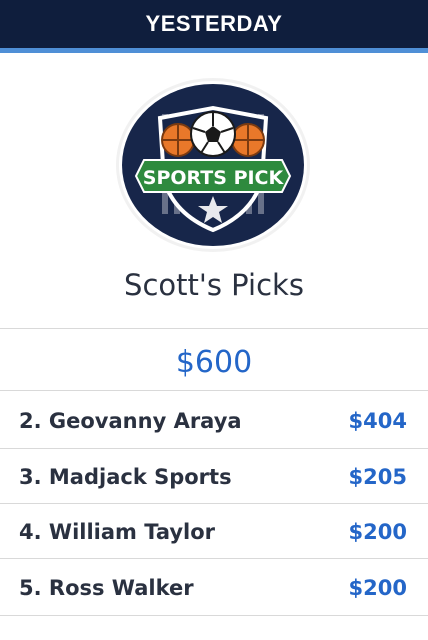 The width and height of the screenshot is (428, 640). What do you see at coordinates (214, 178) in the screenshot?
I see `logo-text: SPORTS PICK` at bounding box center [214, 178].